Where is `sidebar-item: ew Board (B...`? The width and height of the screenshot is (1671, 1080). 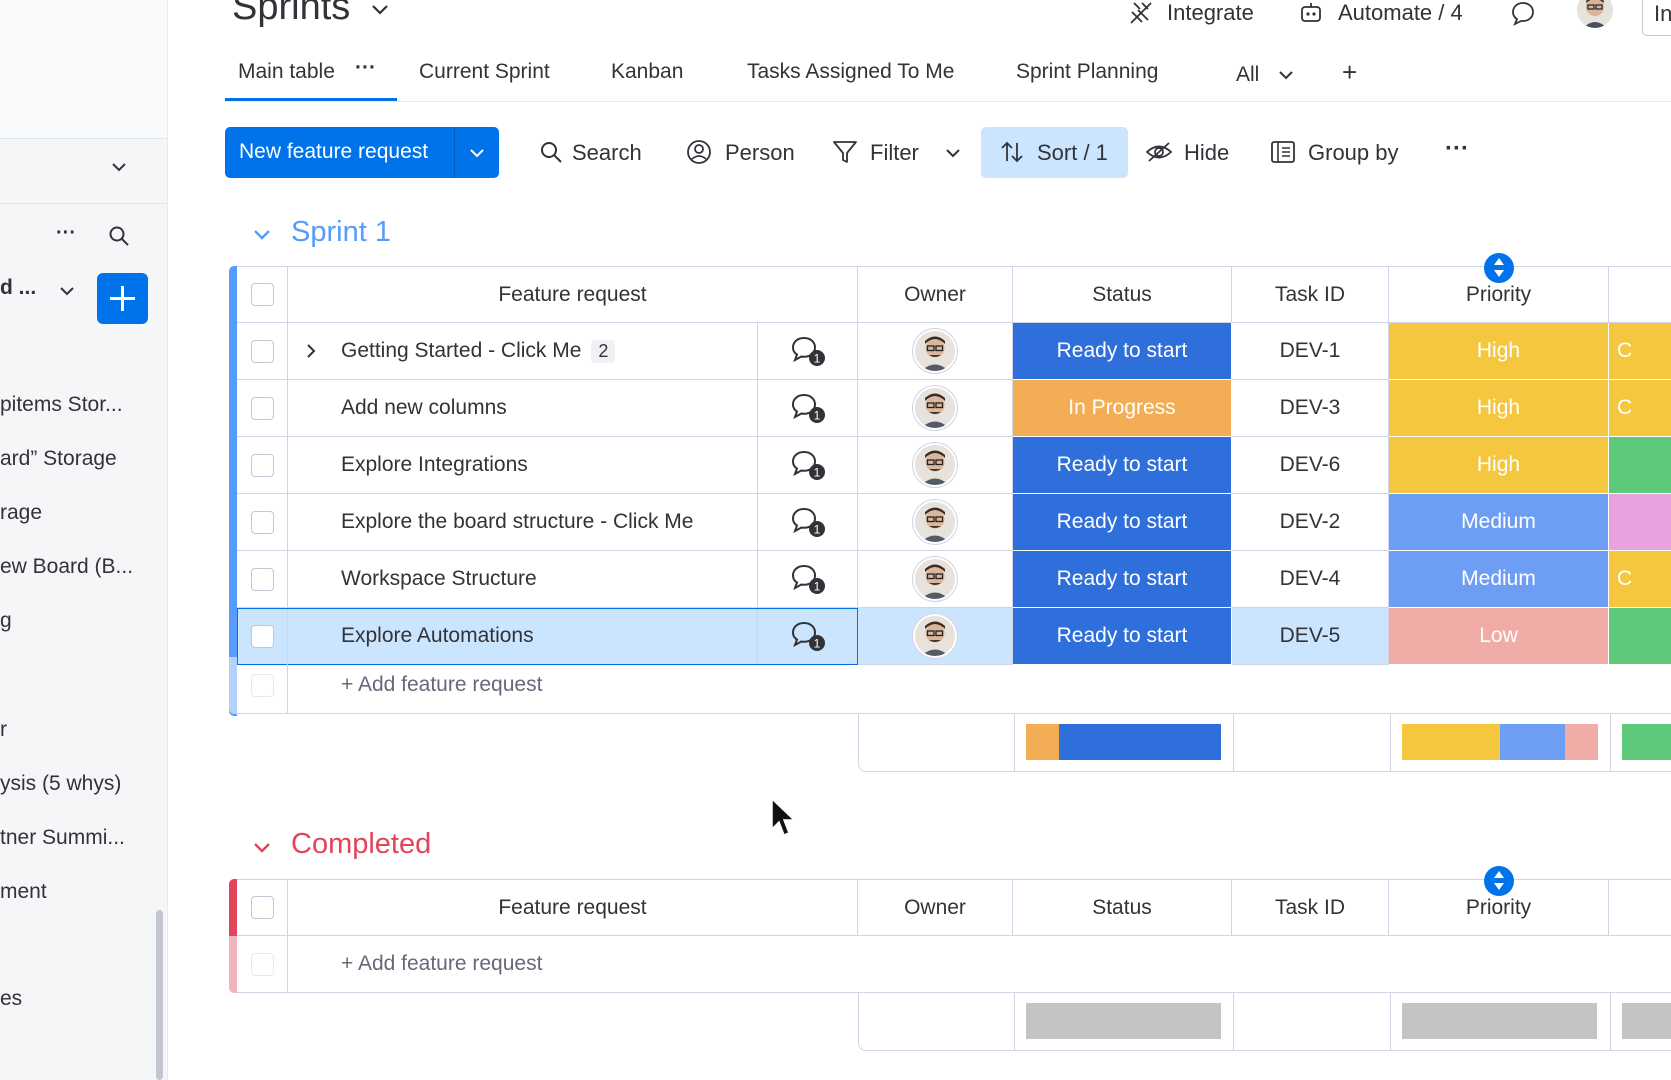
sidebar-item: ew Board (B... is located at coordinates (66, 567).